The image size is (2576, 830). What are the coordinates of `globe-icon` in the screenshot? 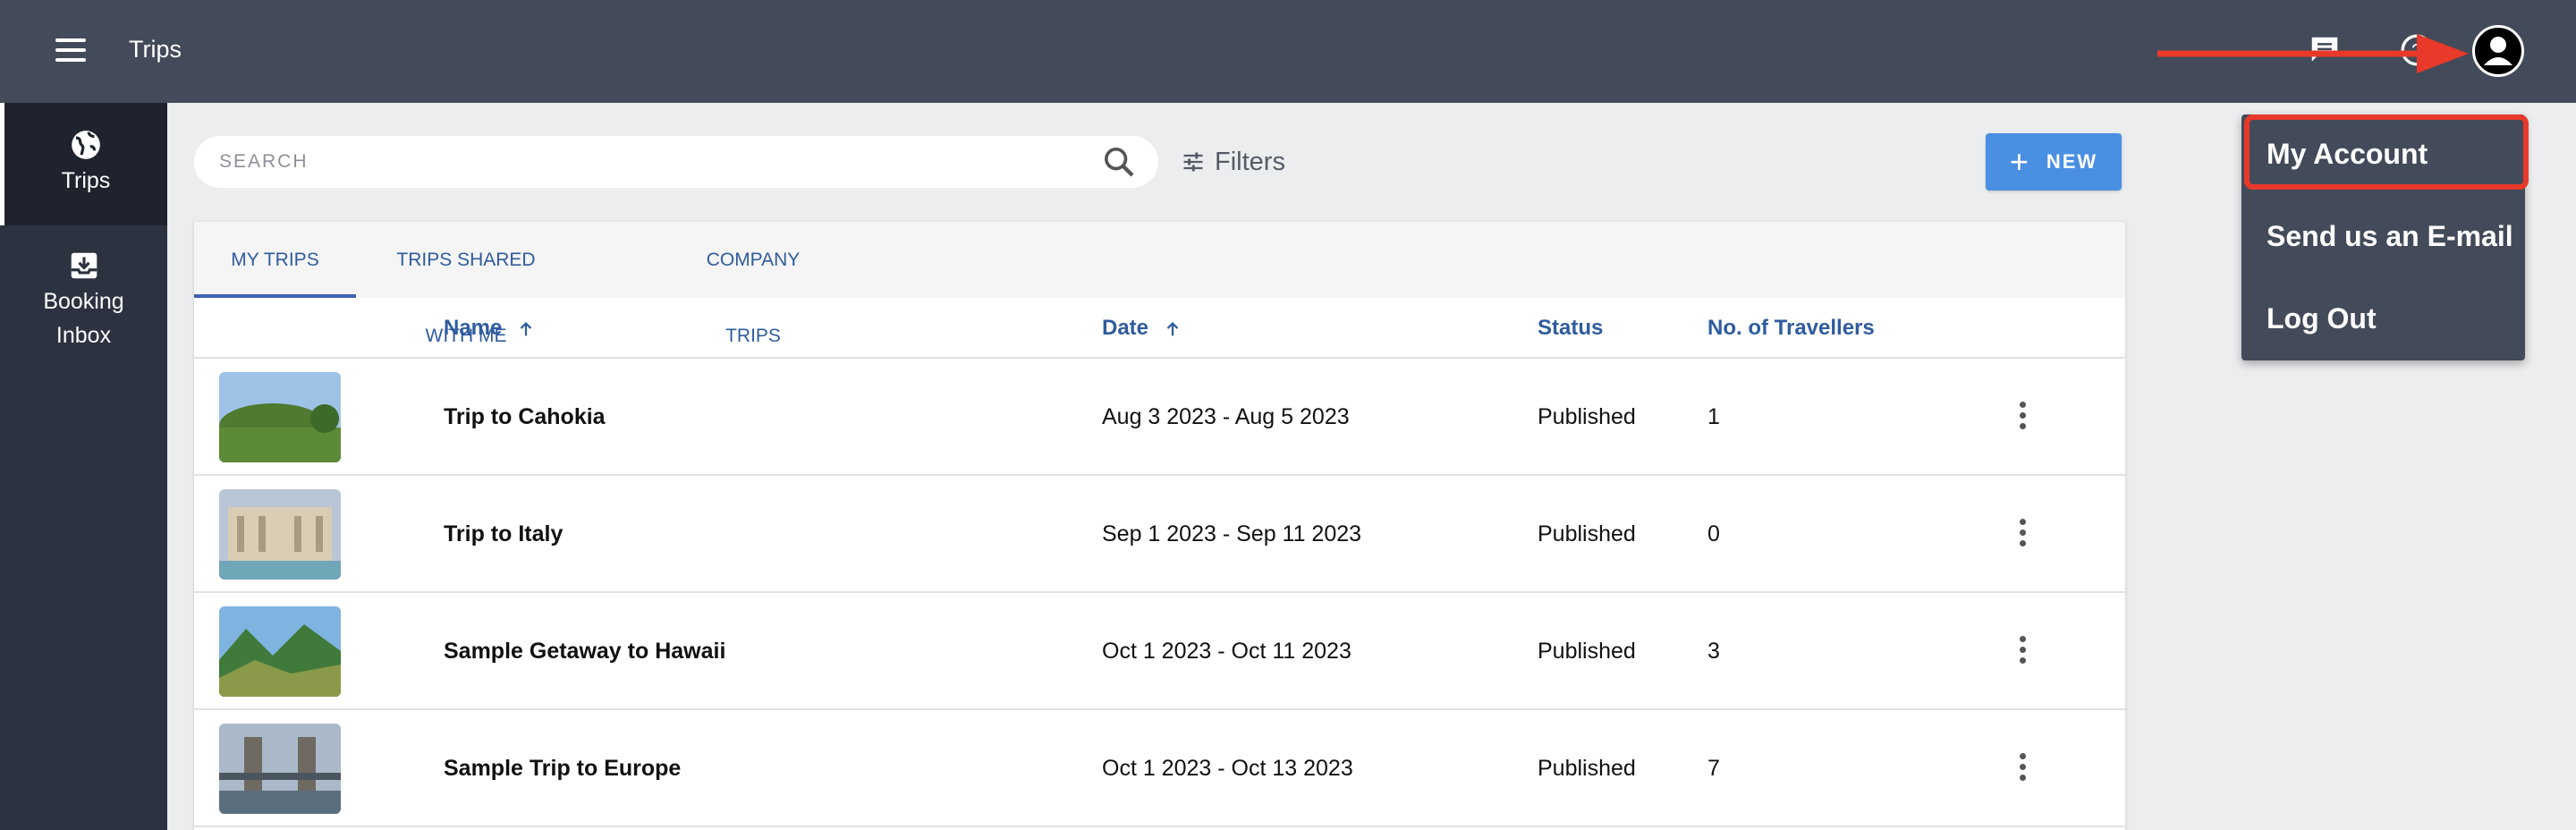 It's located at (86, 145).